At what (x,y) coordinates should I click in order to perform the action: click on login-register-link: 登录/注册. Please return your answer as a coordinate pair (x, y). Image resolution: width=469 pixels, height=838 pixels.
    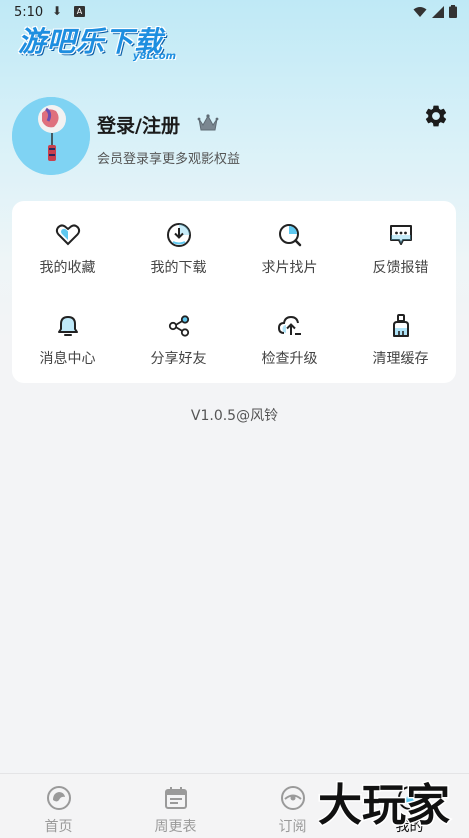
    Looking at the image, I should click on (138, 124).